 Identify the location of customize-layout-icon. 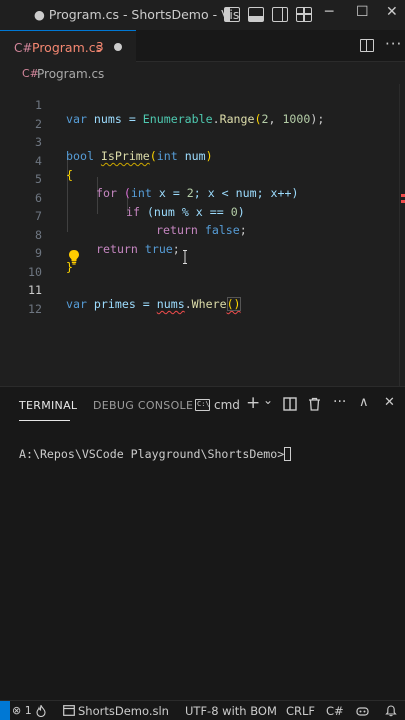
(304, 14).